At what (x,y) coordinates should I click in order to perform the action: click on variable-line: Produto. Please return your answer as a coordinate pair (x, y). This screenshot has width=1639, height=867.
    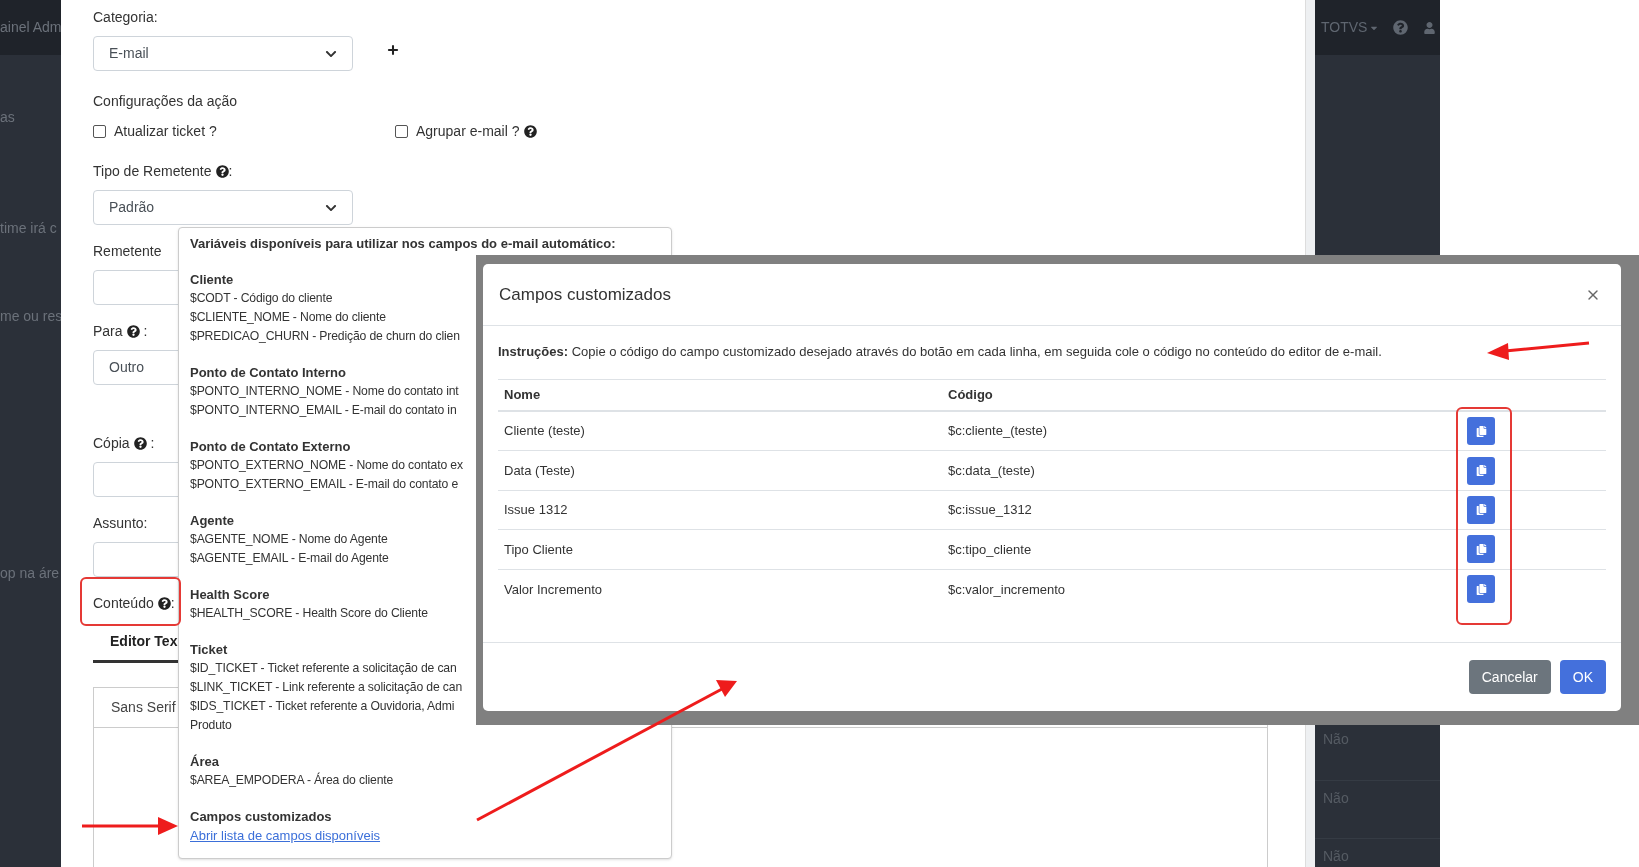
    Looking at the image, I should click on (211, 725).